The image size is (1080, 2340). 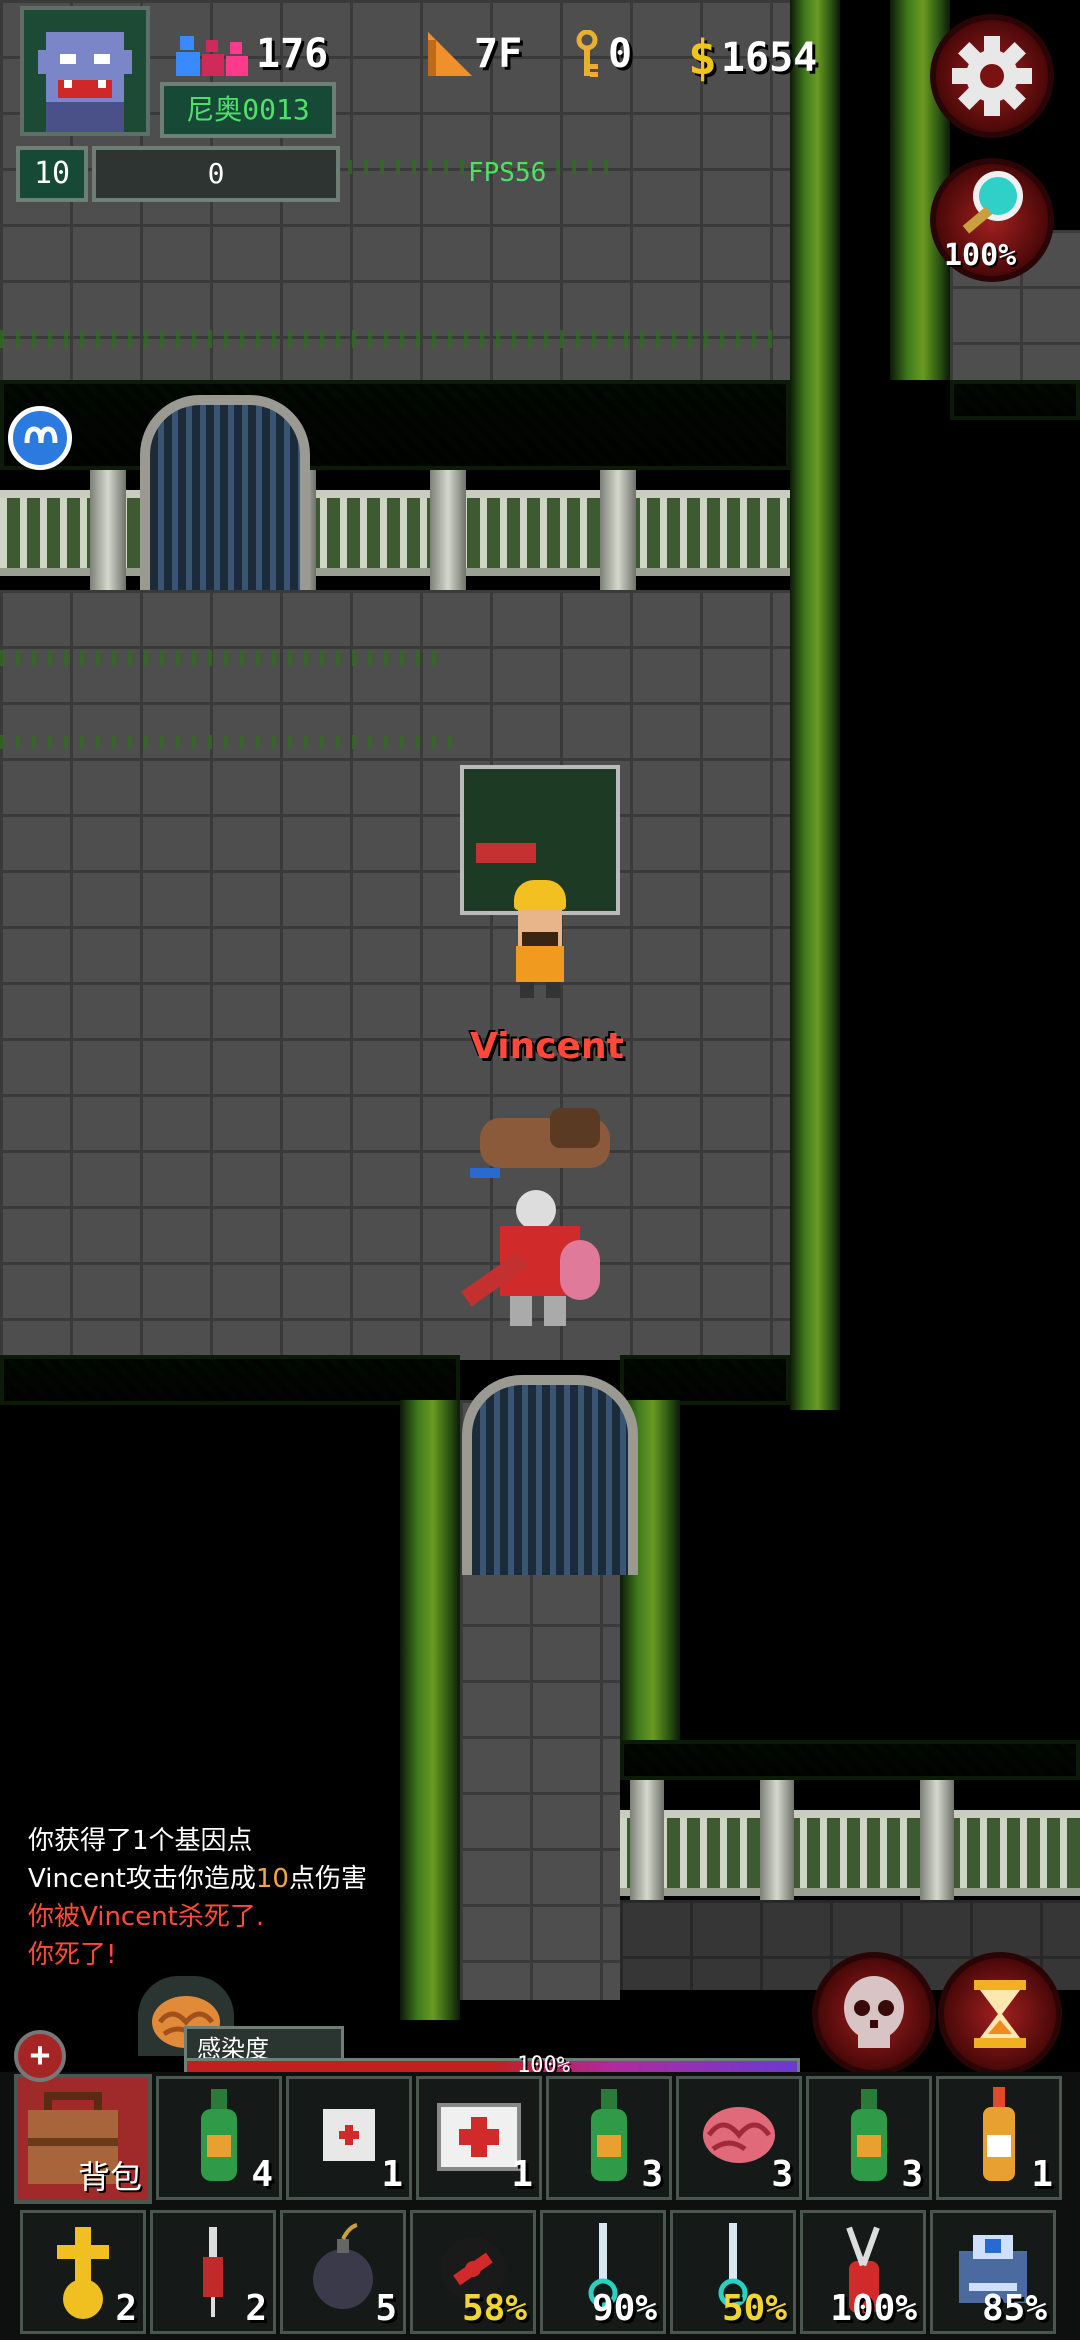 What do you see at coordinates (219, 2138) in the screenshot?
I see `inventory-slot: 4` at bounding box center [219, 2138].